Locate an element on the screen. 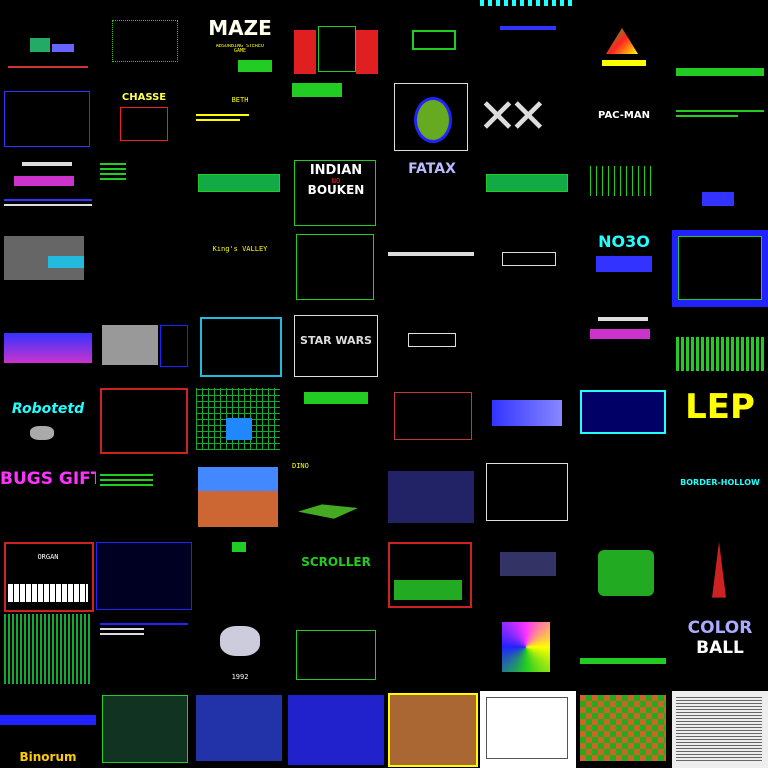  maze-title: MAZE is located at coordinates (240, 28).